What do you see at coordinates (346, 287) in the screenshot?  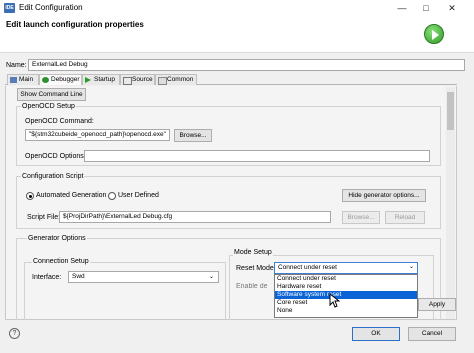 I see `reset-option-hardware-reset: Hardware reset` at bounding box center [346, 287].